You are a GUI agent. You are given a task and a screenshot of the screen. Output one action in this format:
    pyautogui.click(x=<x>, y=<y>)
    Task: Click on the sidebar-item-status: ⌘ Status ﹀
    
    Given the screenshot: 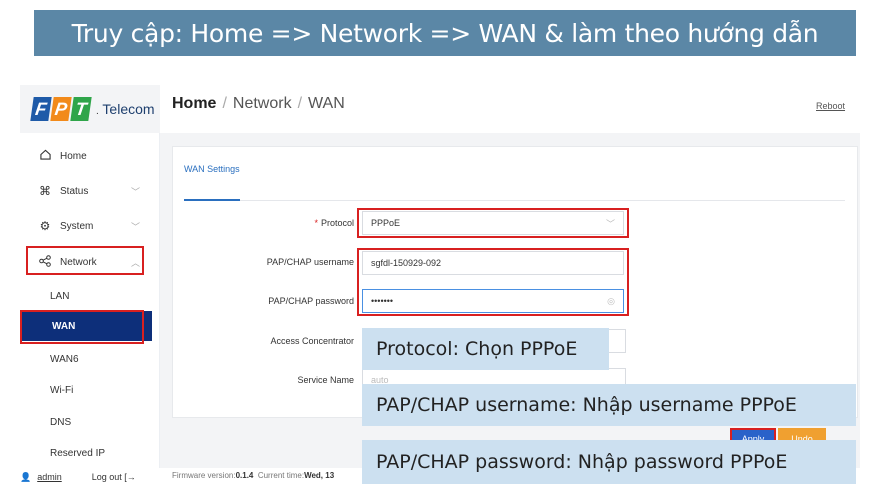 What is the action you would take?
    pyautogui.click(x=90, y=191)
    